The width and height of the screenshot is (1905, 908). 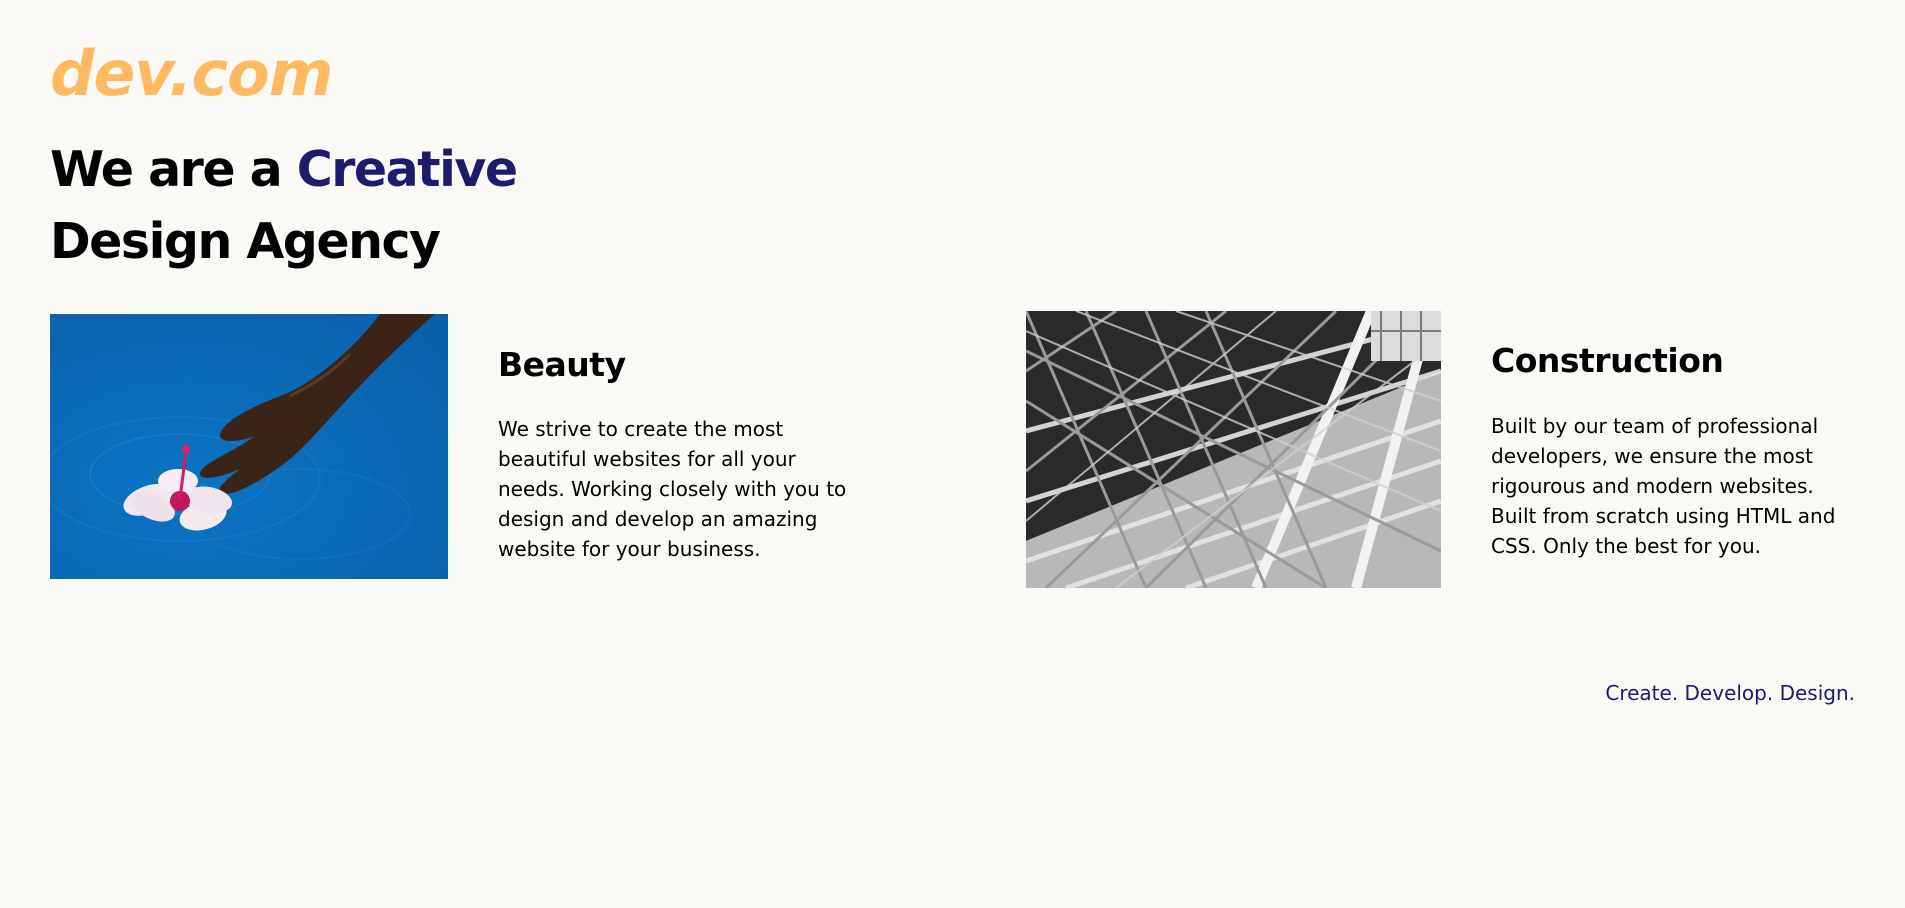 I want to click on headline-accent: Creative, so click(x=407, y=169).